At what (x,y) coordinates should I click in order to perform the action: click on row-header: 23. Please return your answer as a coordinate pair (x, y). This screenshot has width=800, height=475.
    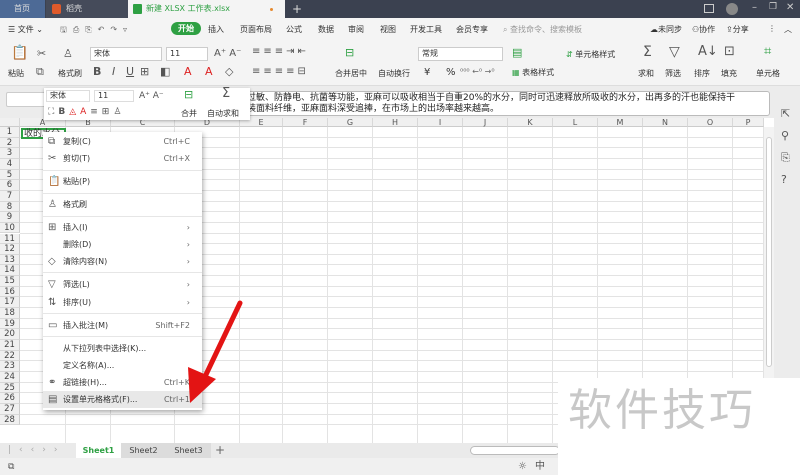
    Looking at the image, I should click on (10, 366).